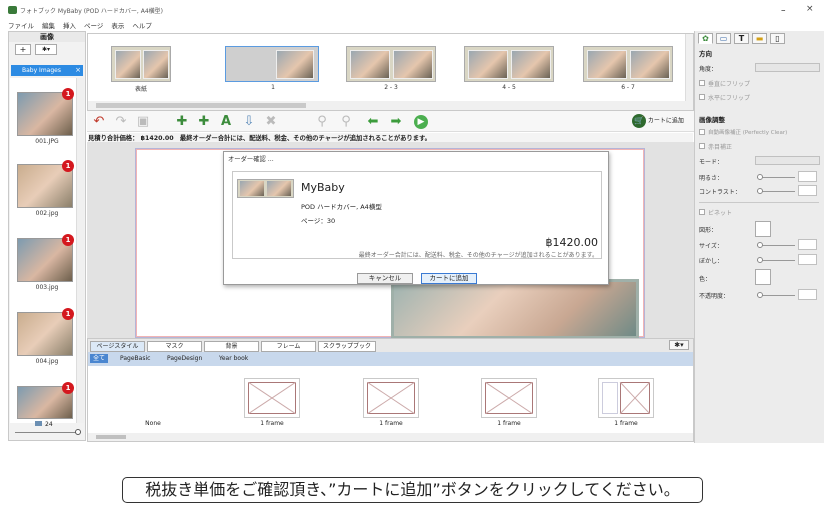 The image size is (827, 512). I want to click on add-text-icon: A, so click(226, 122).